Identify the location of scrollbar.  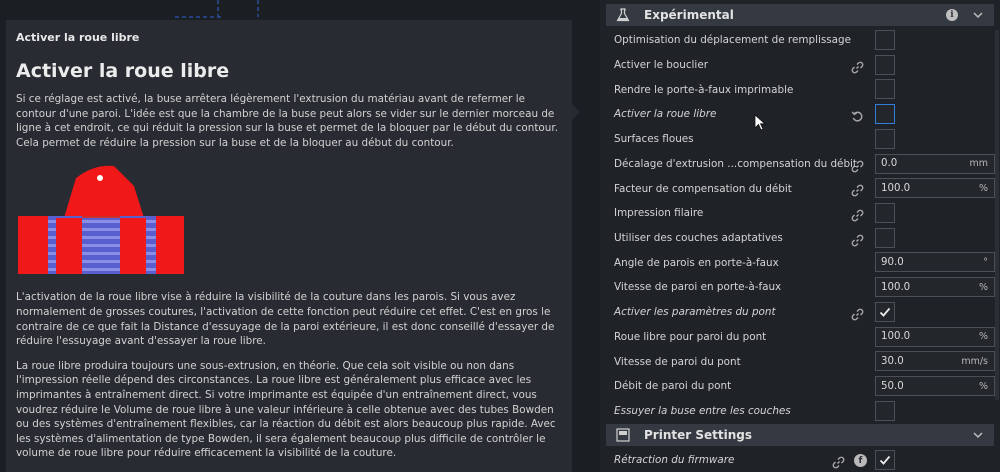
(997, 215).